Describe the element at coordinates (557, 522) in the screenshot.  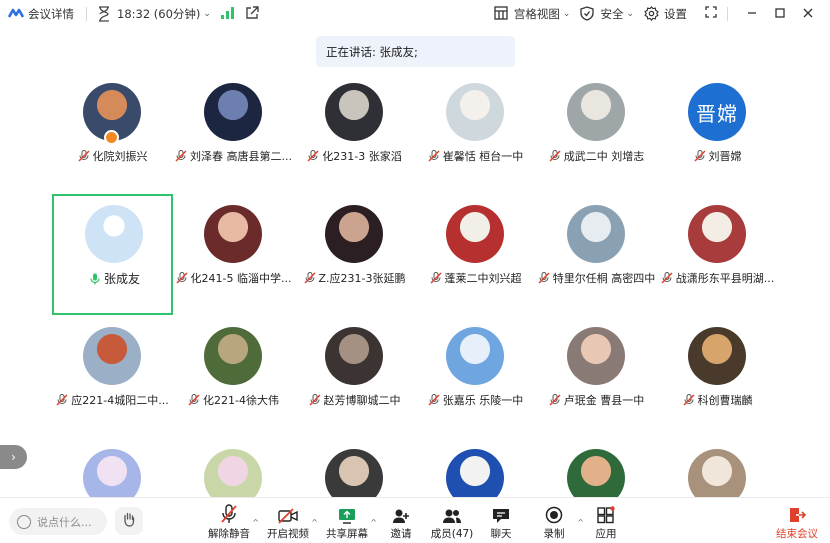
I see `record-button: 录制 ^` at that location.